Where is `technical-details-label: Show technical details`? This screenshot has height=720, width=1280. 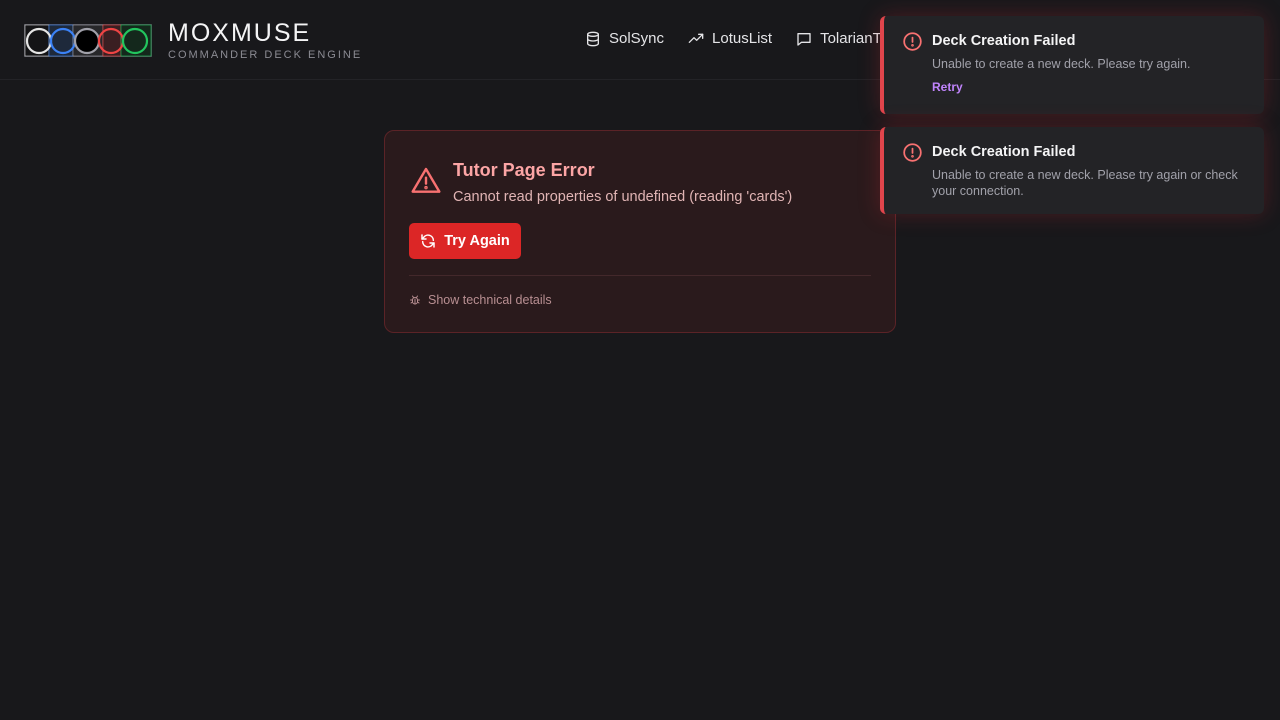 technical-details-label: Show technical details is located at coordinates (490, 300).